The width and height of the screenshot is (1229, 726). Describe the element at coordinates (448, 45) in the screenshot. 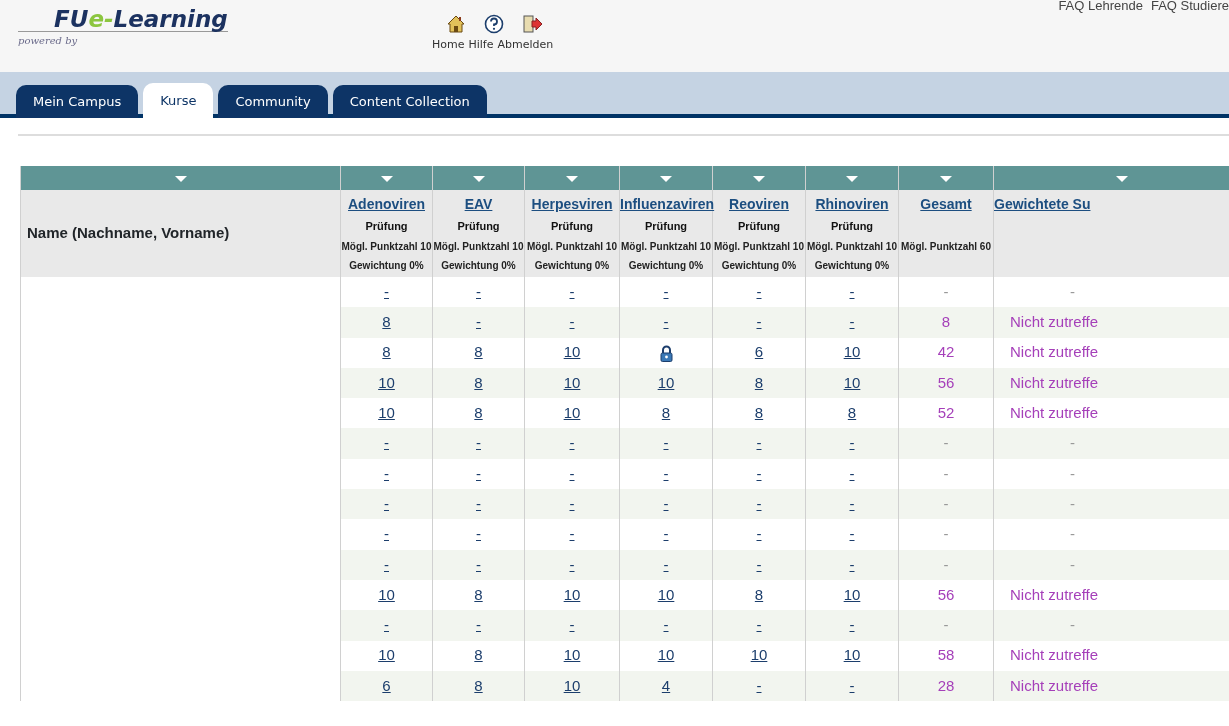

I see `home-link: Home` at that location.